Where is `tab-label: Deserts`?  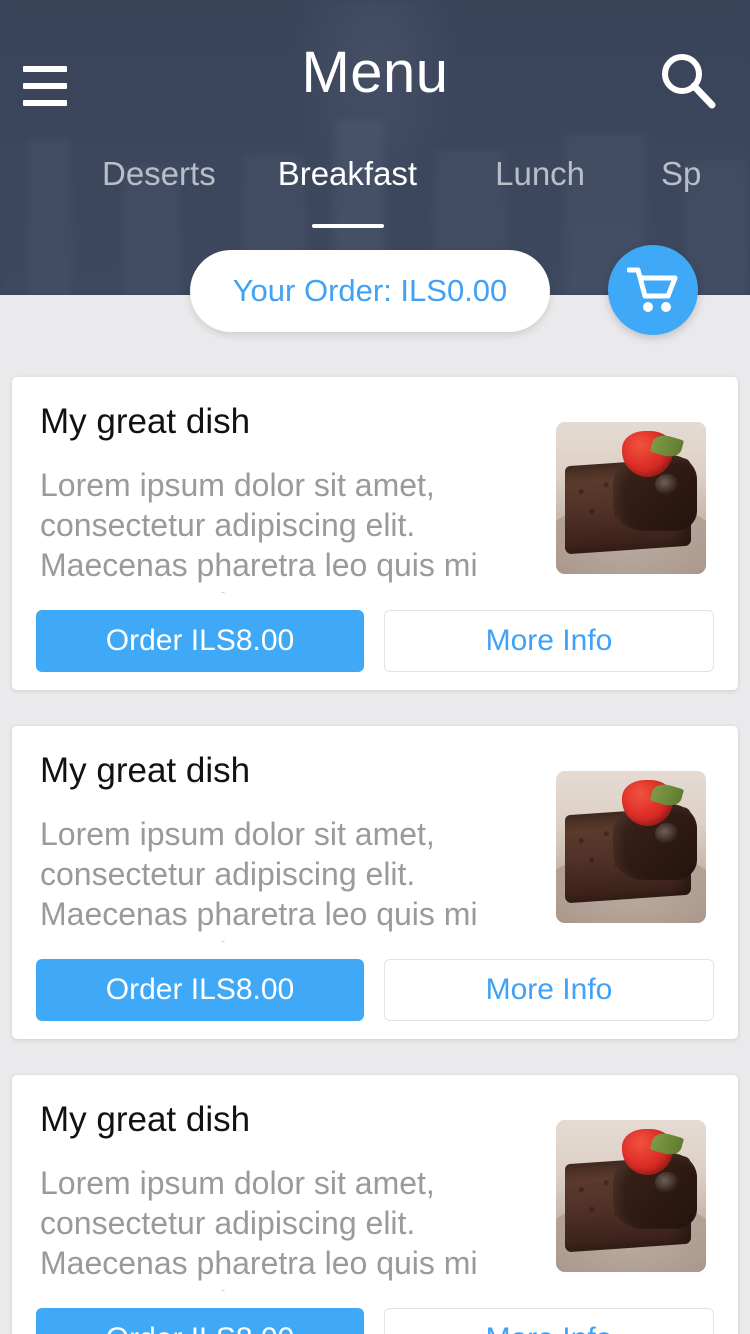
tab-label: Deserts is located at coordinates (159, 173).